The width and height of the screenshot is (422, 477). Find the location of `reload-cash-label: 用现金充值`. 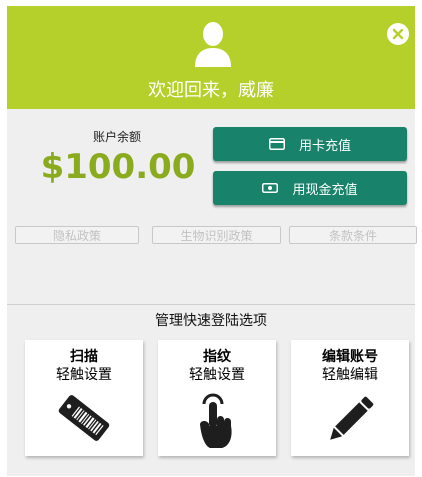

reload-cash-label: 用现金充值 is located at coordinates (325, 190).